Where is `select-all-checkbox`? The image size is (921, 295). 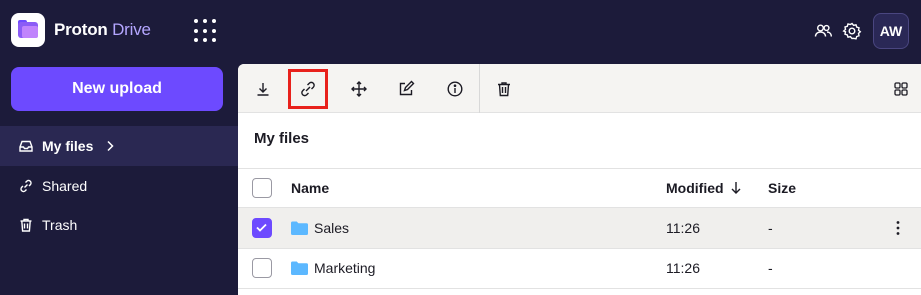
select-all-checkbox is located at coordinates (262, 188).